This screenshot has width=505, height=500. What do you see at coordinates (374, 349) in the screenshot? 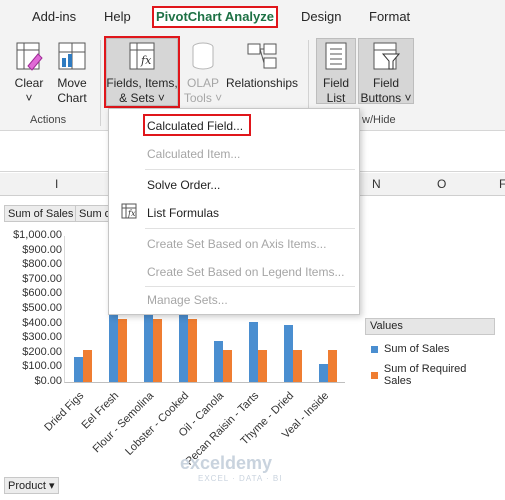
I see `legend-swatch-sales` at bounding box center [374, 349].